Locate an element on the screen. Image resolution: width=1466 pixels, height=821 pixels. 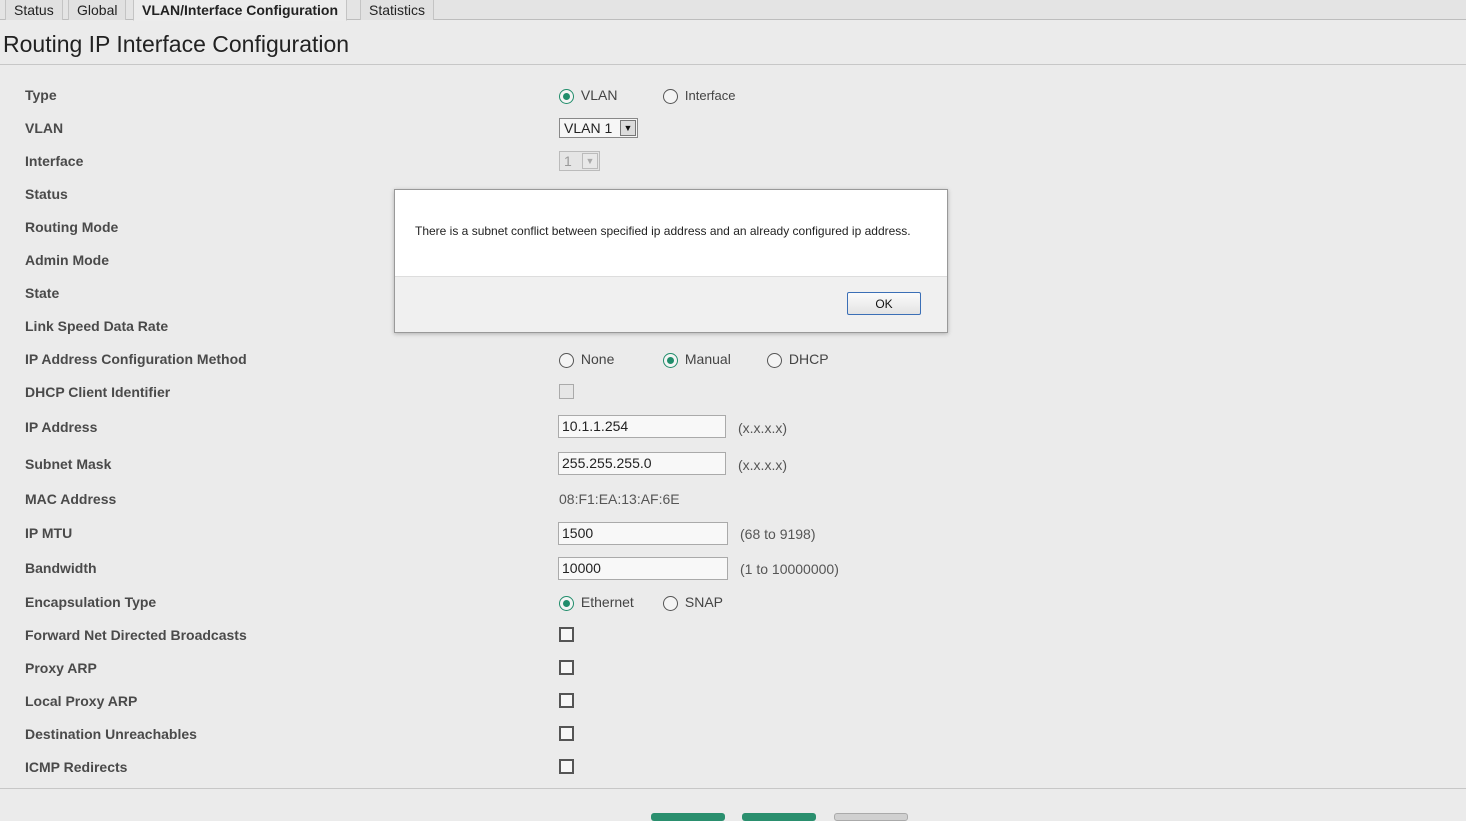
type-vlan-option: VLAN is located at coordinates (588, 95).